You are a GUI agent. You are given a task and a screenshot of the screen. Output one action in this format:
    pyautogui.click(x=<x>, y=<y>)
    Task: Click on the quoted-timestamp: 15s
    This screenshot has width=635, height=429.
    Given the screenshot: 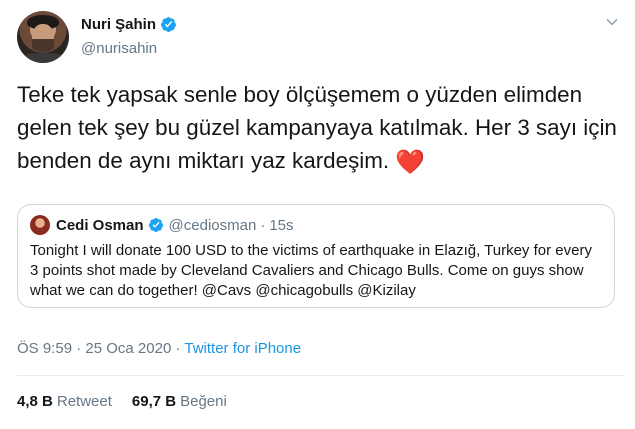 What is the action you would take?
    pyautogui.click(x=281, y=225)
    